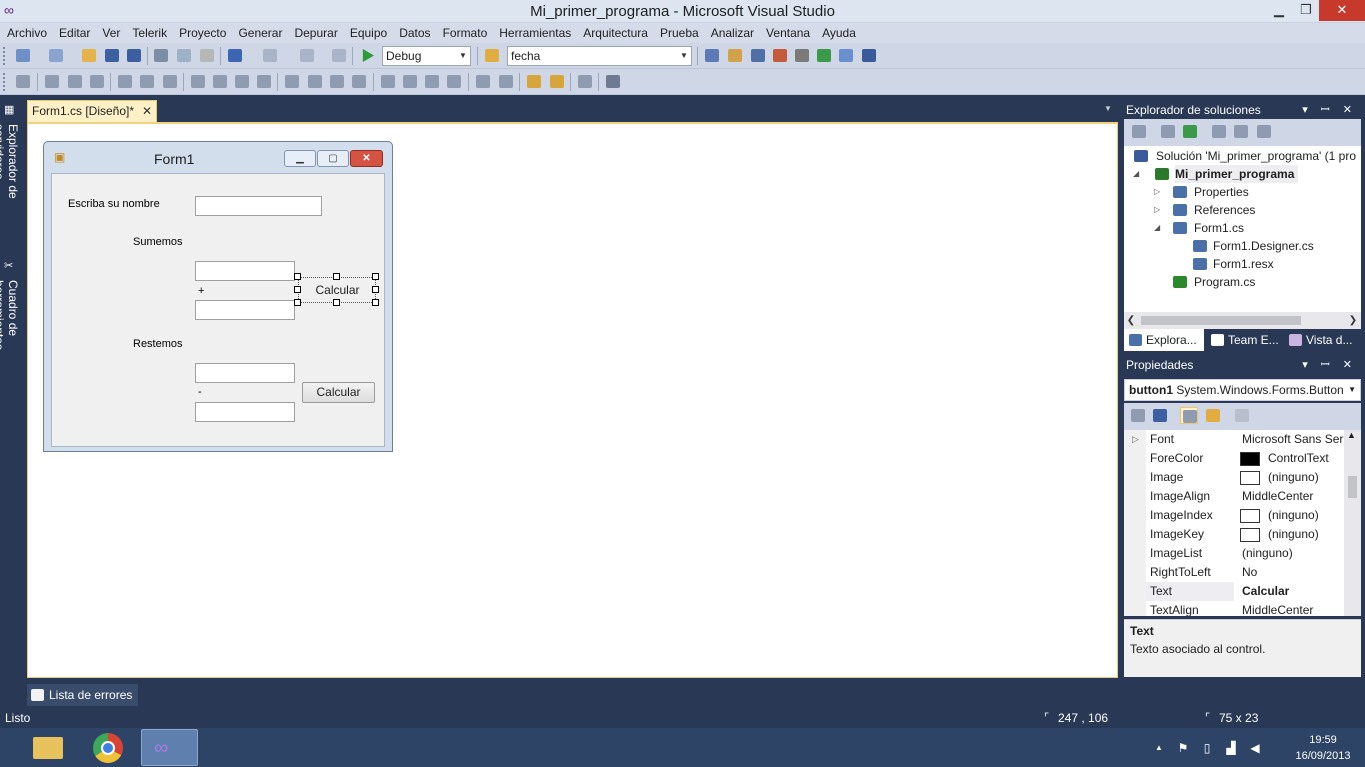  What do you see at coordinates (802, 55) in the screenshot?
I see `tools-icon` at bounding box center [802, 55].